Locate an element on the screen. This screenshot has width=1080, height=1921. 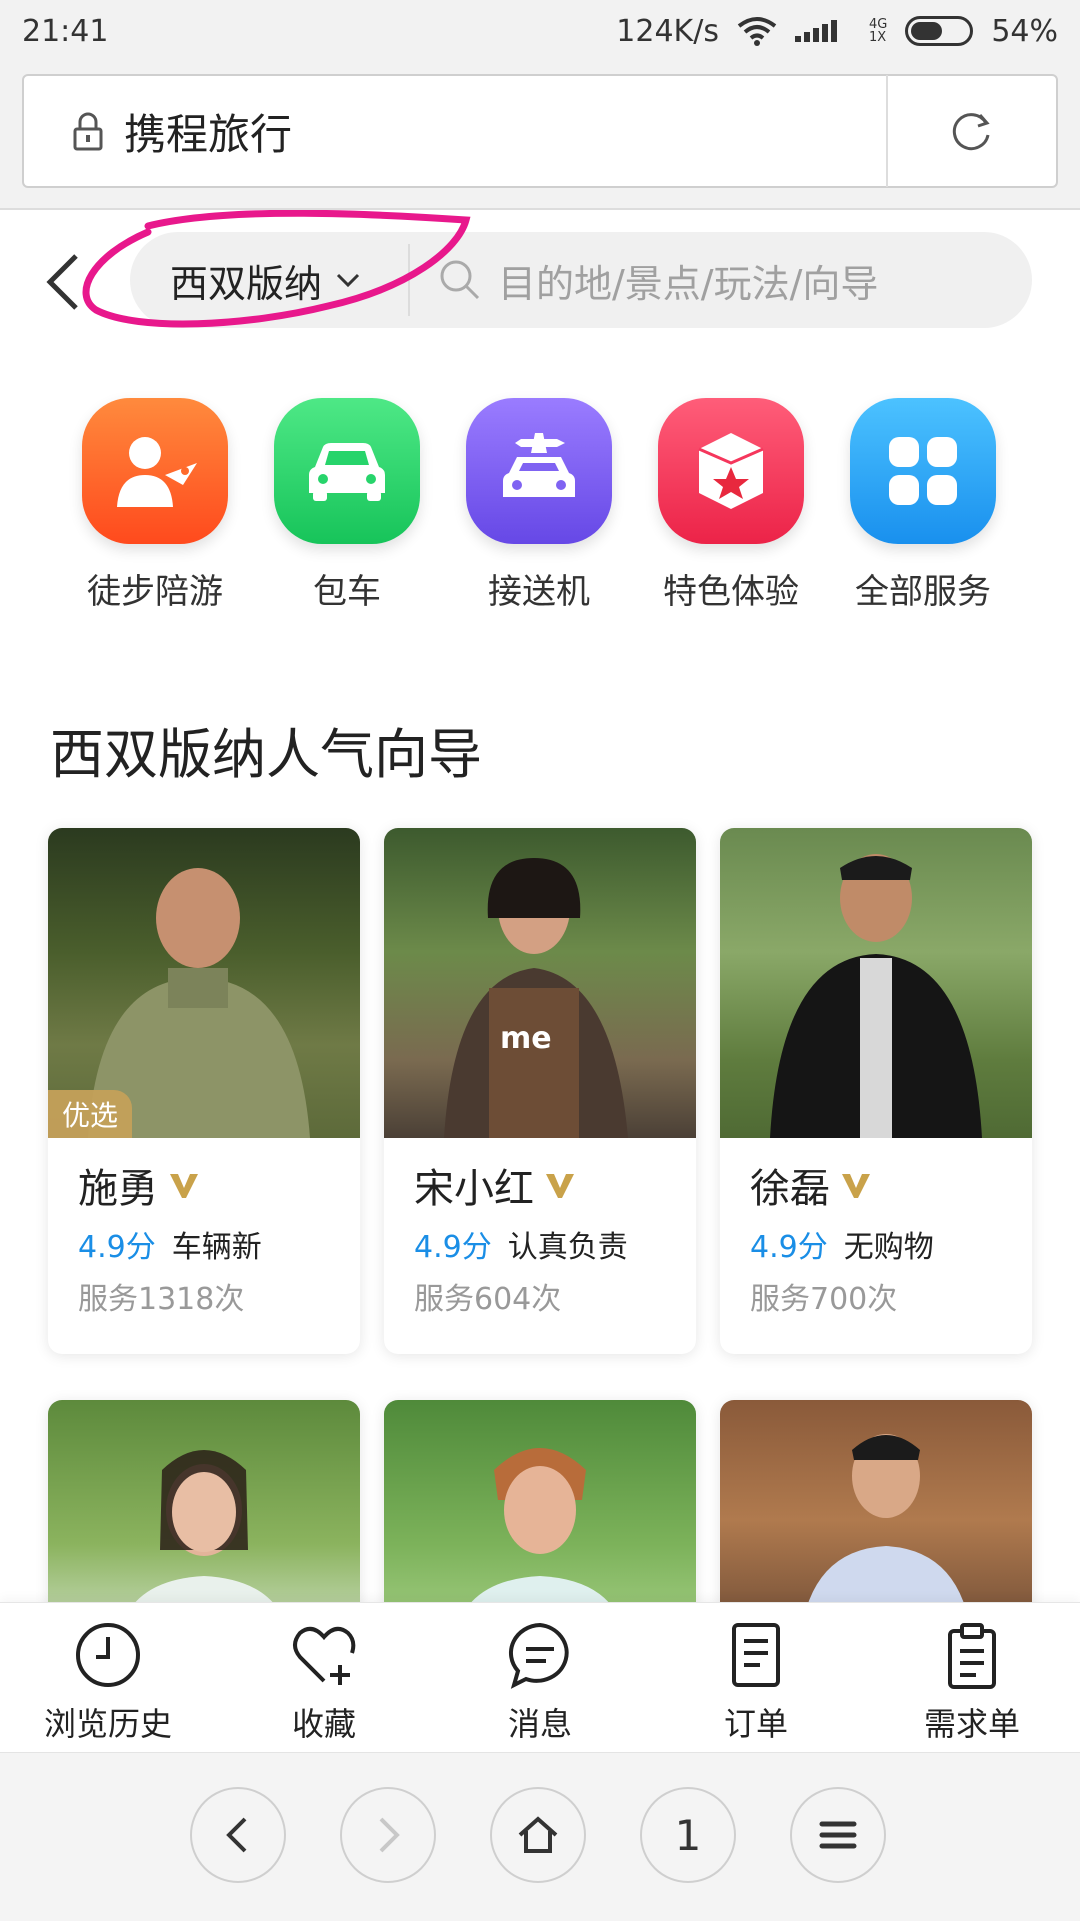
chevron-left-icon is located at coordinates (236, 1835).